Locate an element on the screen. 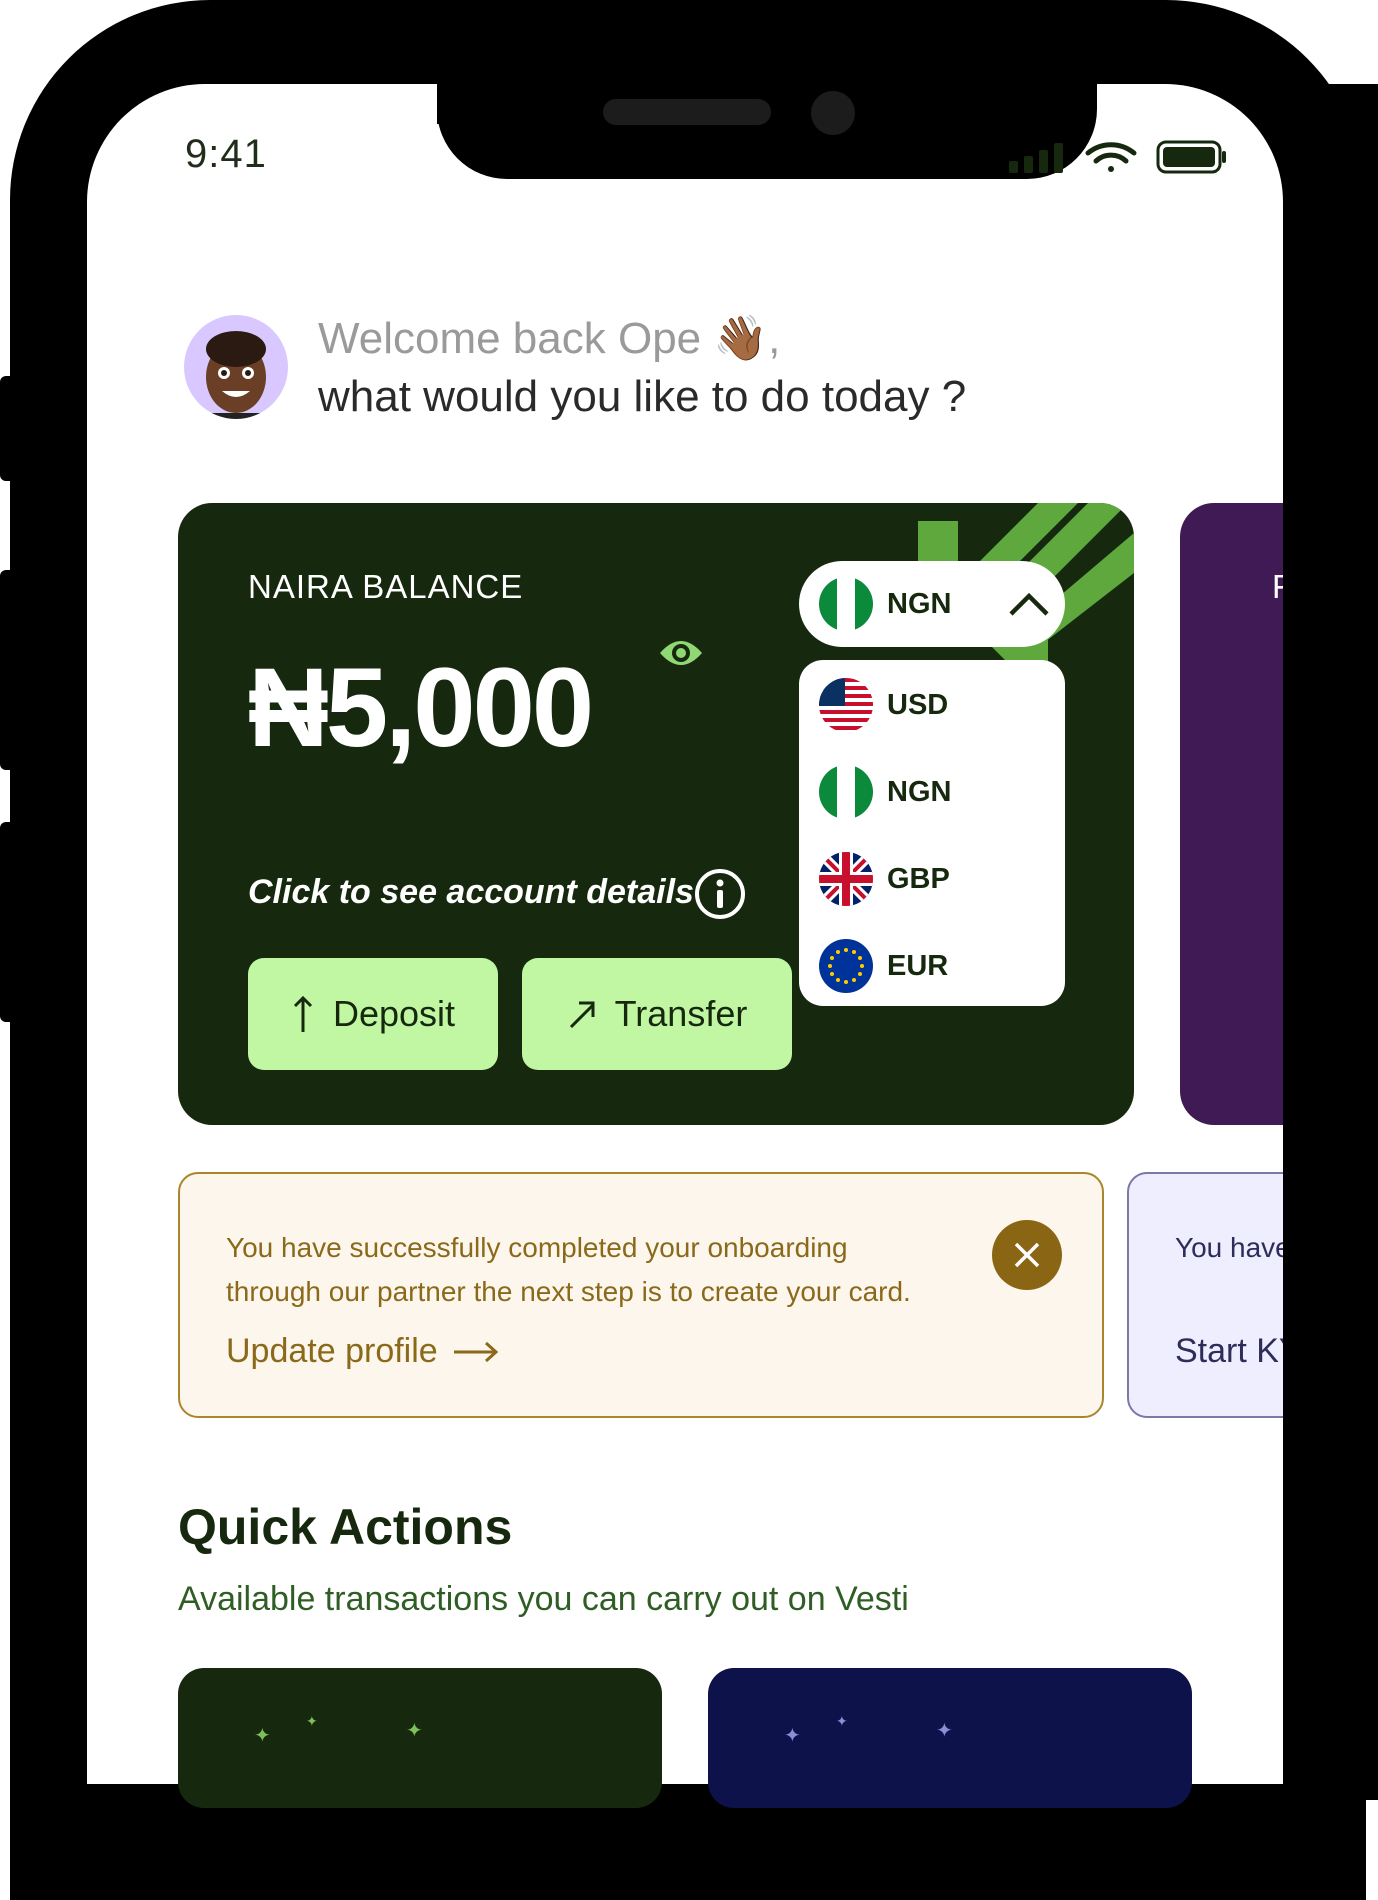 This screenshot has height=1900, width=1378. quick-action-card-blue: ✦ ✦ ✦ is located at coordinates (950, 1738).